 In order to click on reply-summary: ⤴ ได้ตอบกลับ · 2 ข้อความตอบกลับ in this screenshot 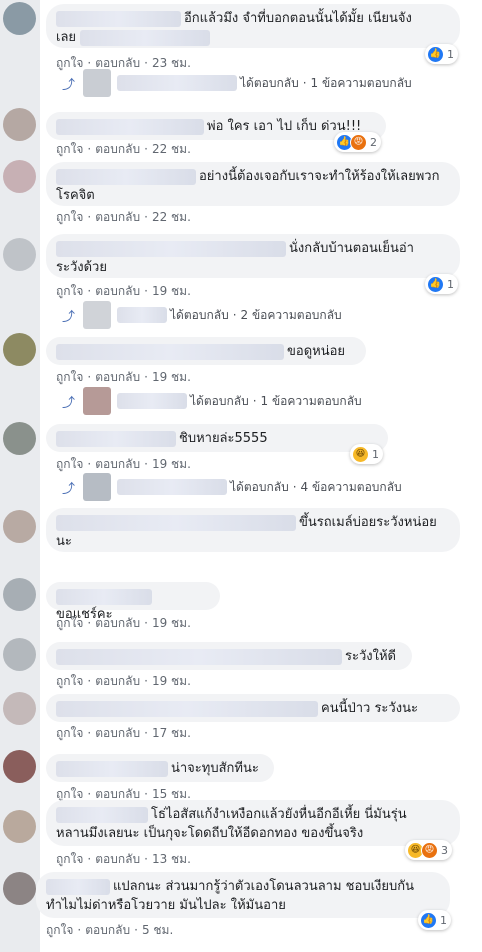, I will do `click(202, 315)`.